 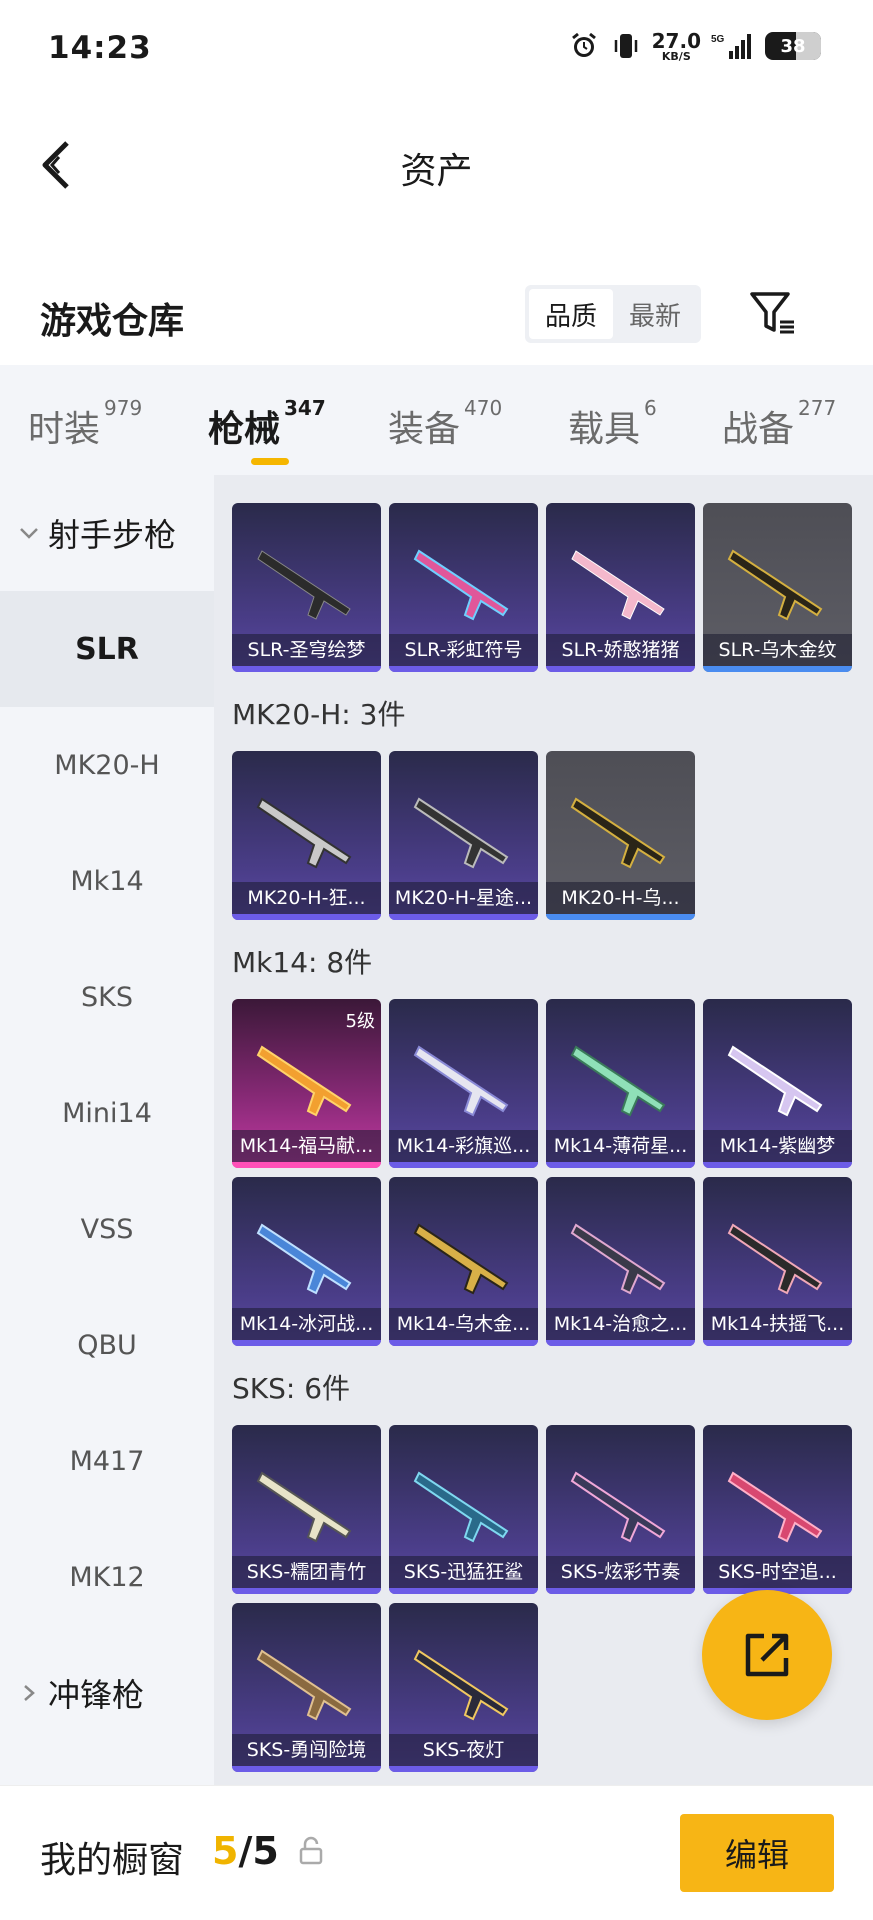 What do you see at coordinates (107, 1229) in the screenshot?
I see `sidebar-item-vss: VSS` at bounding box center [107, 1229].